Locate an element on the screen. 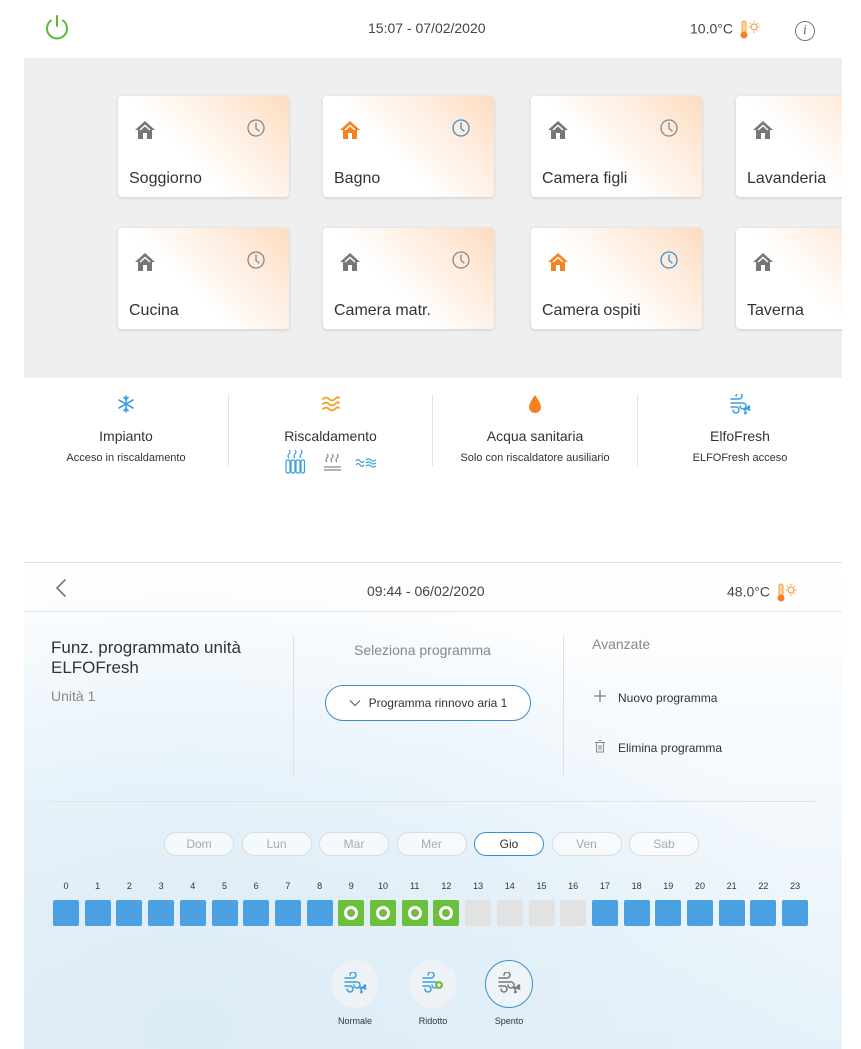  hour-schedule is located at coordinates (433, 914).